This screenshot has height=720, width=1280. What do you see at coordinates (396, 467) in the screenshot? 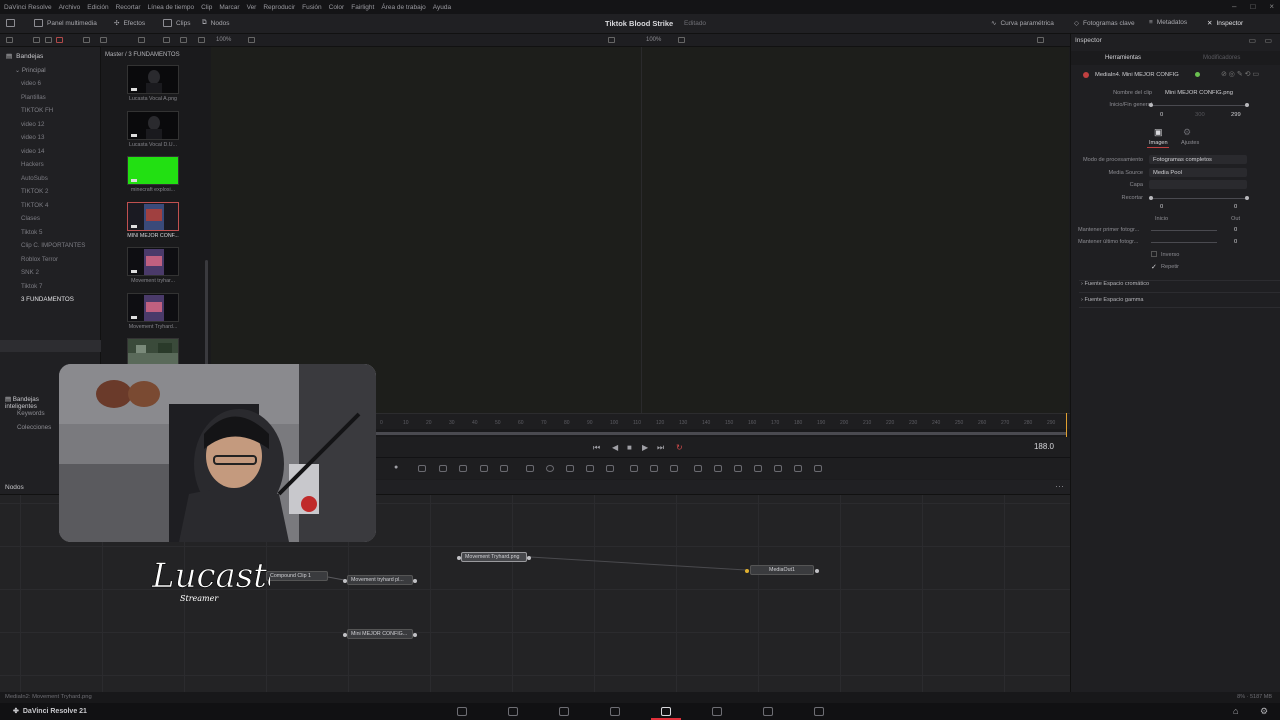
I see `paint-drop-icon: ●` at bounding box center [396, 467].